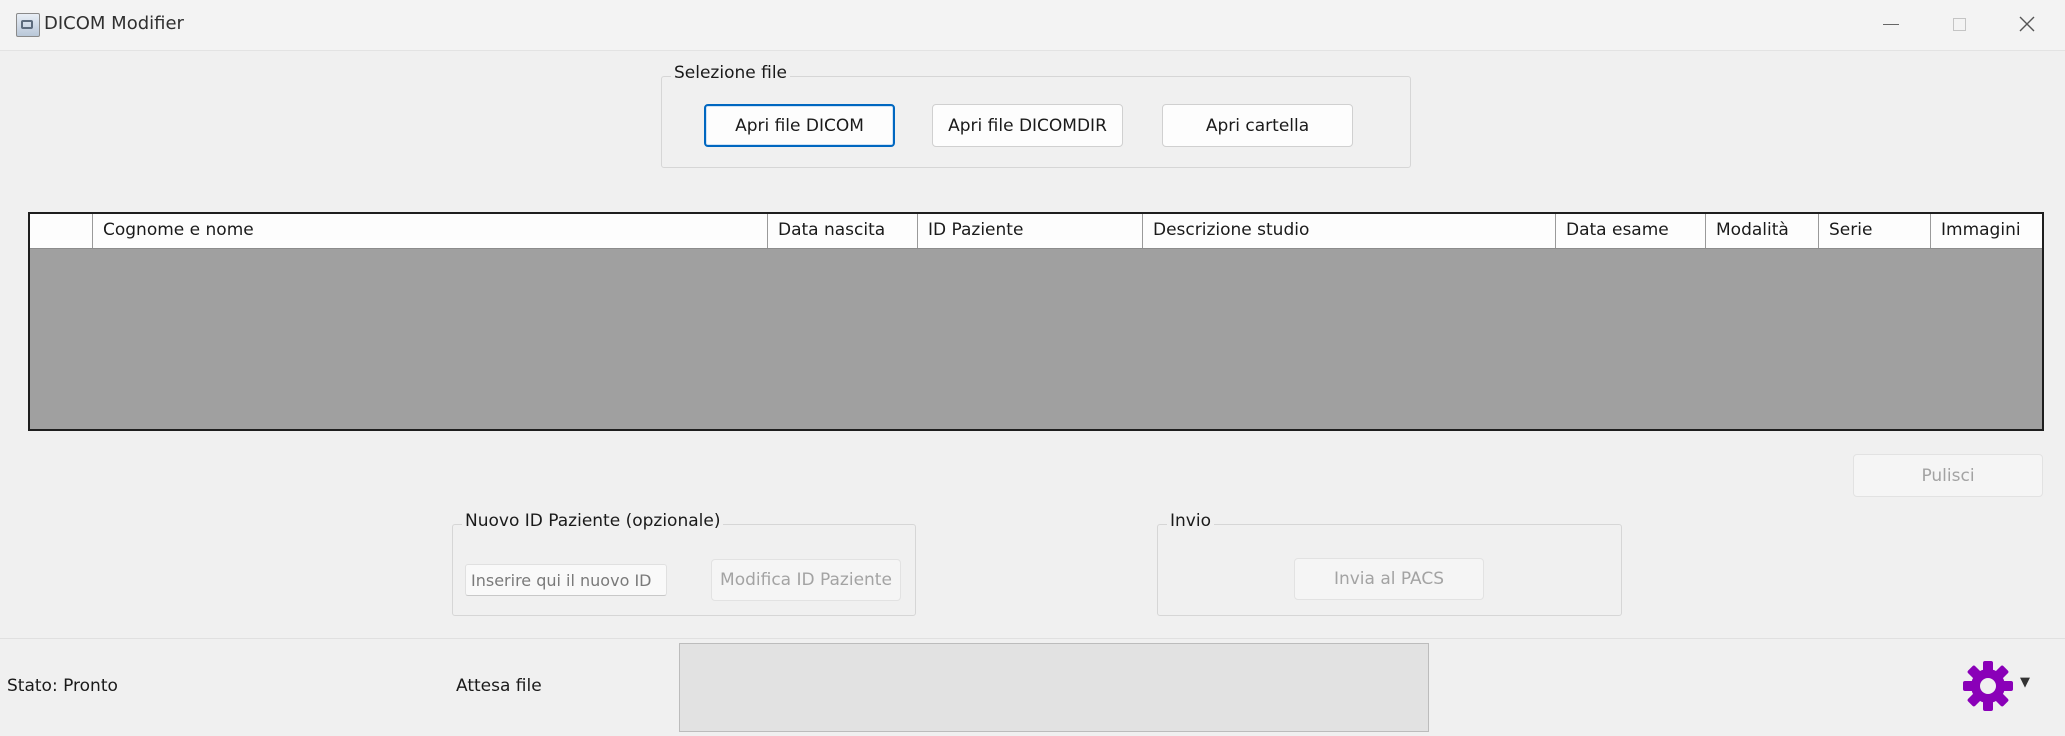  Describe the element at coordinates (1631, 231) in the screenshot. I see `column-header-exam-date: Data esame` at that location.